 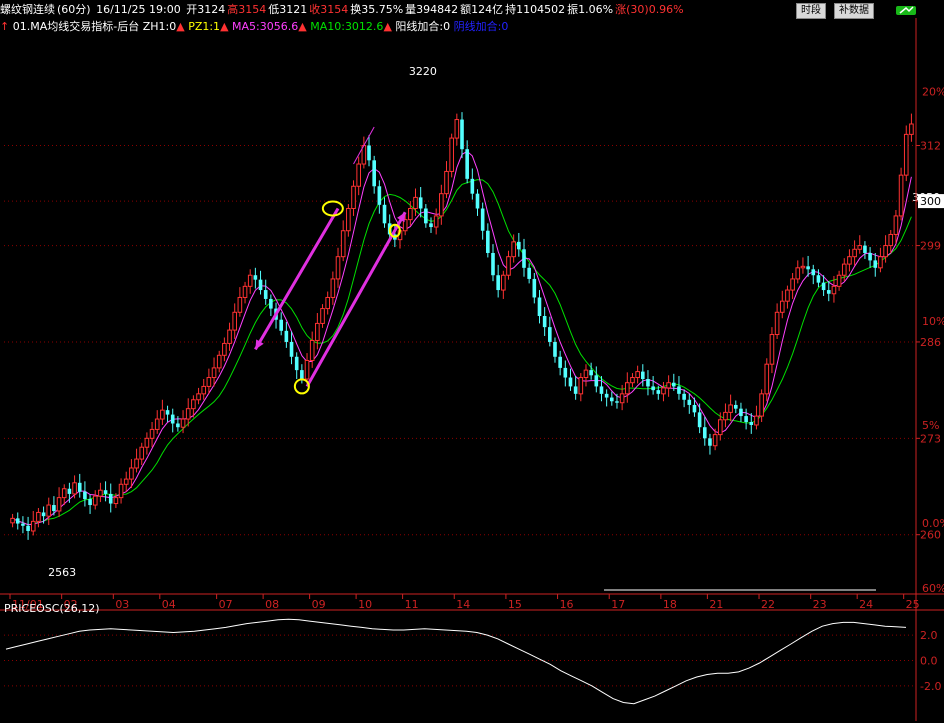 I want to click on pct-label: 20%, so click(x=933, y=91).